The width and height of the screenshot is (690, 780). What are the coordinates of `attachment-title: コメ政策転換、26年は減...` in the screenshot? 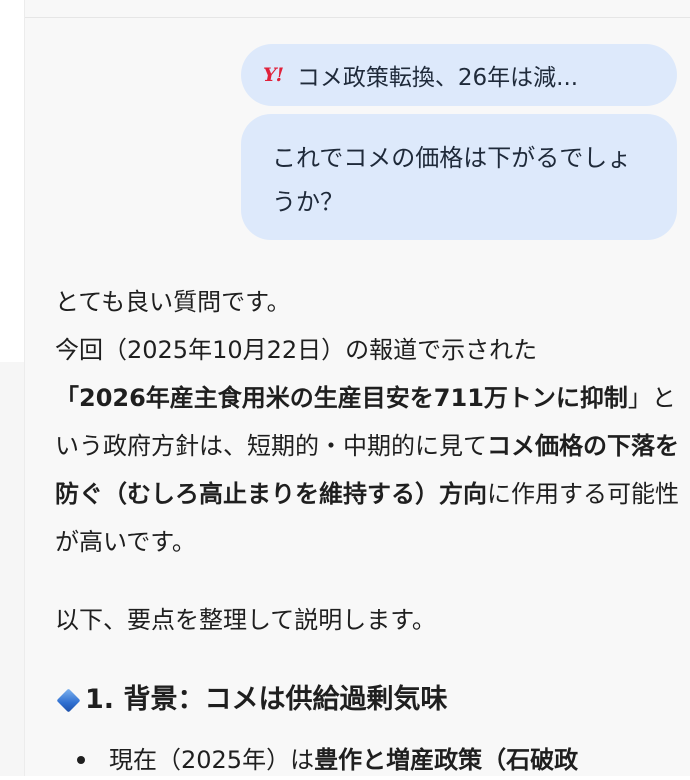 It's located at (437, 78).